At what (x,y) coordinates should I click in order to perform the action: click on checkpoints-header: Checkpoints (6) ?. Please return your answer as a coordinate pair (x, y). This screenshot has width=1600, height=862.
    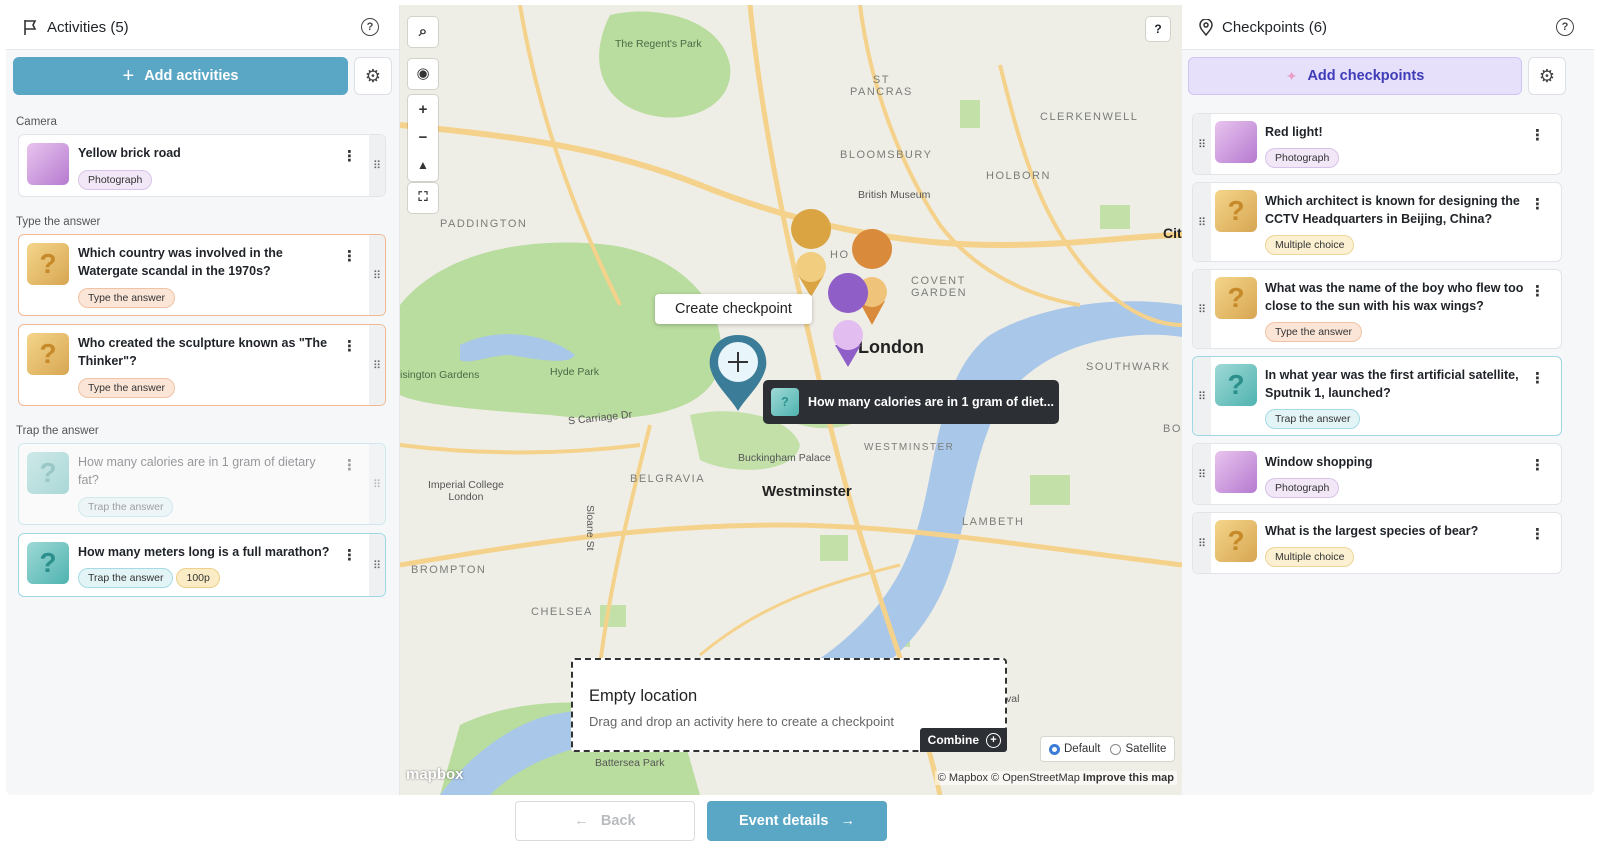
    Looking at the image, I should click on (1388, 27).